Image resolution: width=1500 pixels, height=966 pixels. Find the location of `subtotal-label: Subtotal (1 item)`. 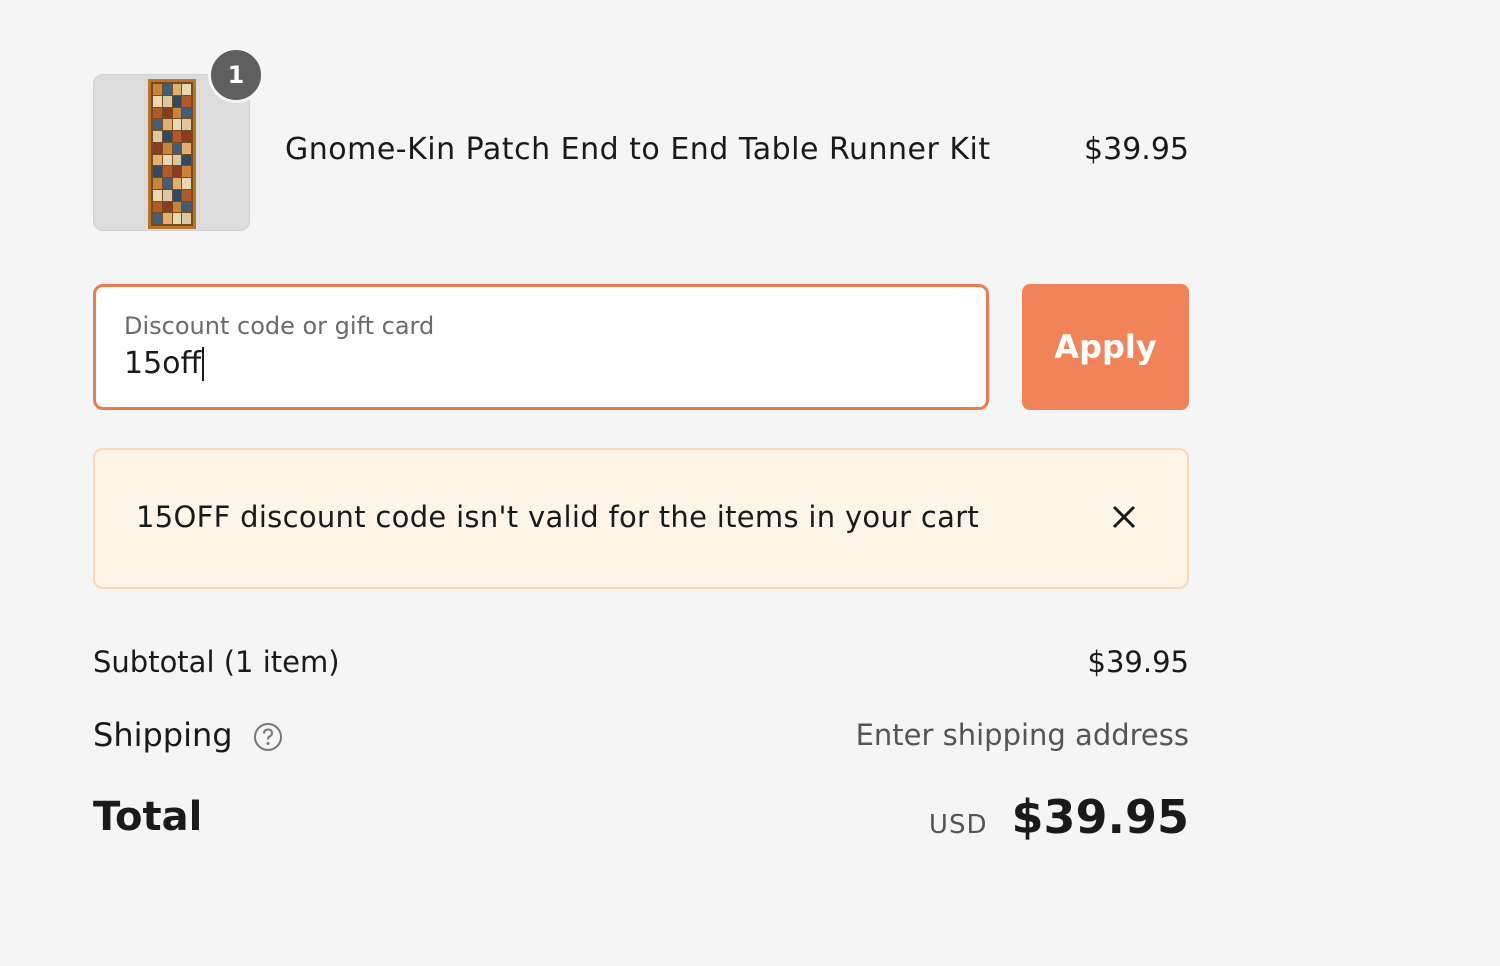

subtotal-label: Subtotal (1 item) is located at coordinates (216, 662).